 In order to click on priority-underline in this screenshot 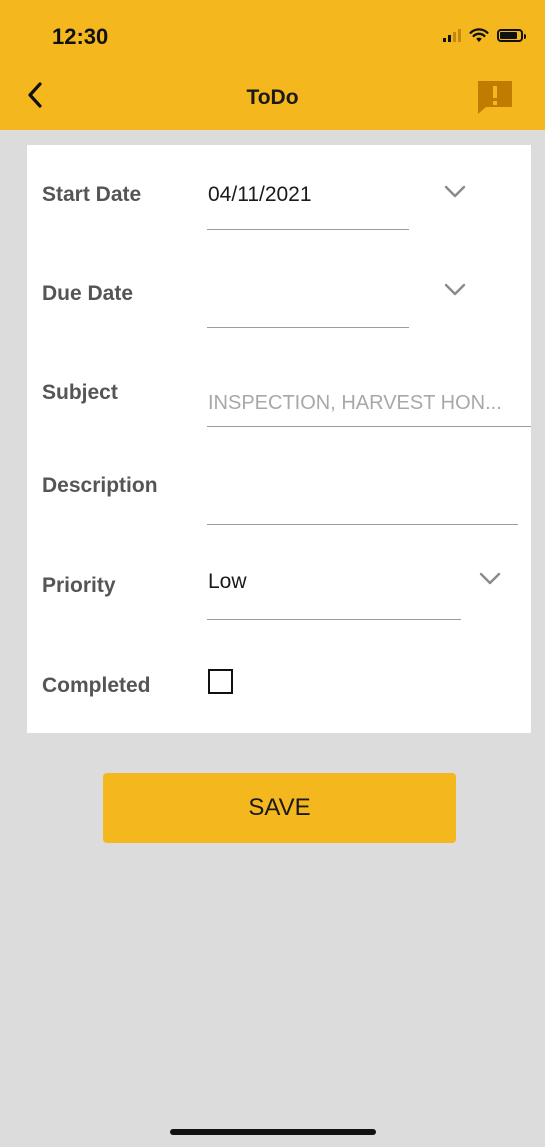, I will do `click(334, 619)`.